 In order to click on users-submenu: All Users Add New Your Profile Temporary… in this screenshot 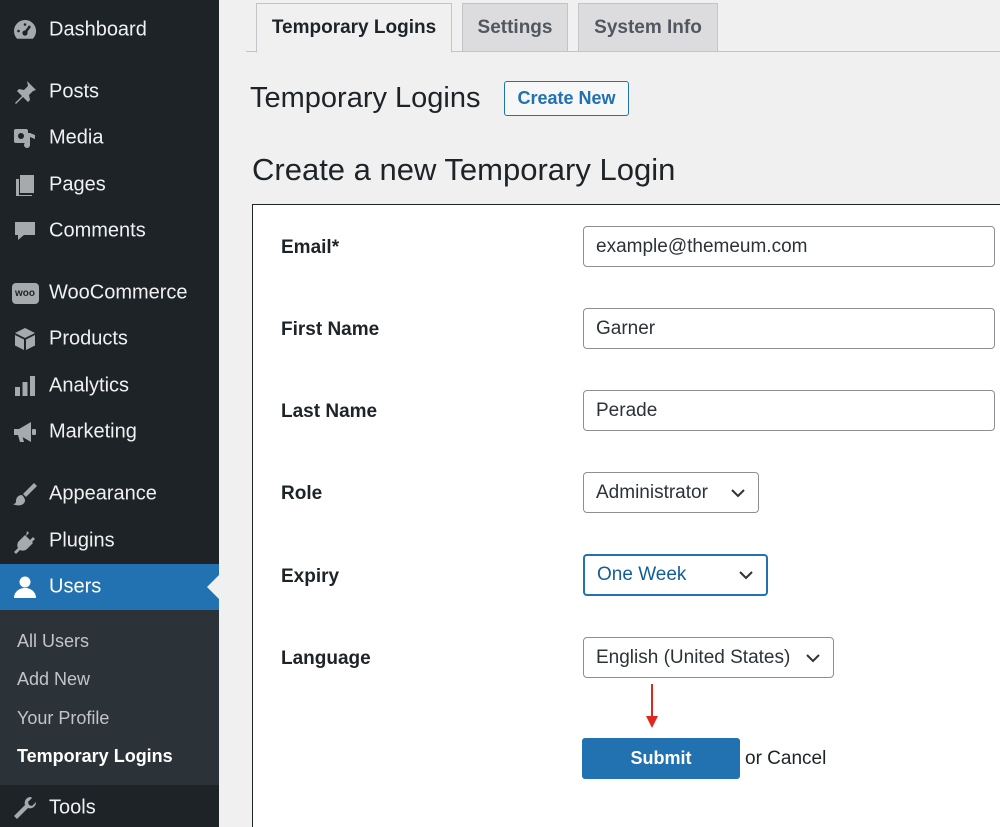, I will do `click(109, 697)`.